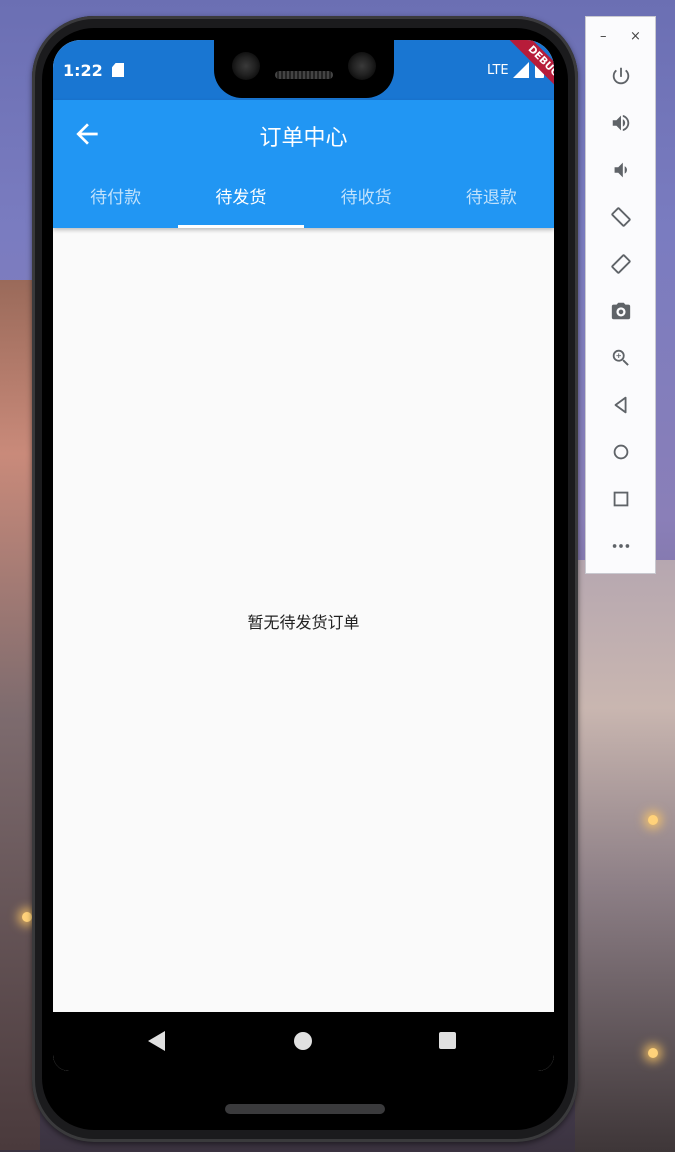 Image resolution: width=675 pixels, height=1152 pixels. I want to click on tab-pending-shipment: 待发货, so click(241, 200).